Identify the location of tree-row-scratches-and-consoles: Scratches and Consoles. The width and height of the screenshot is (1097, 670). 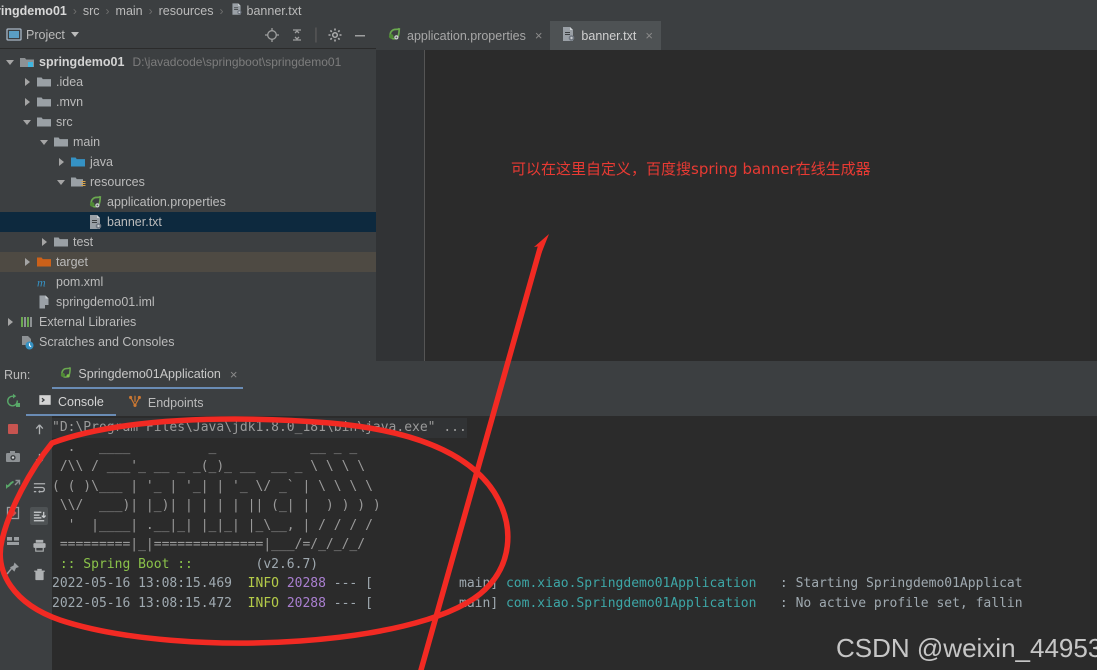
(188, 342).